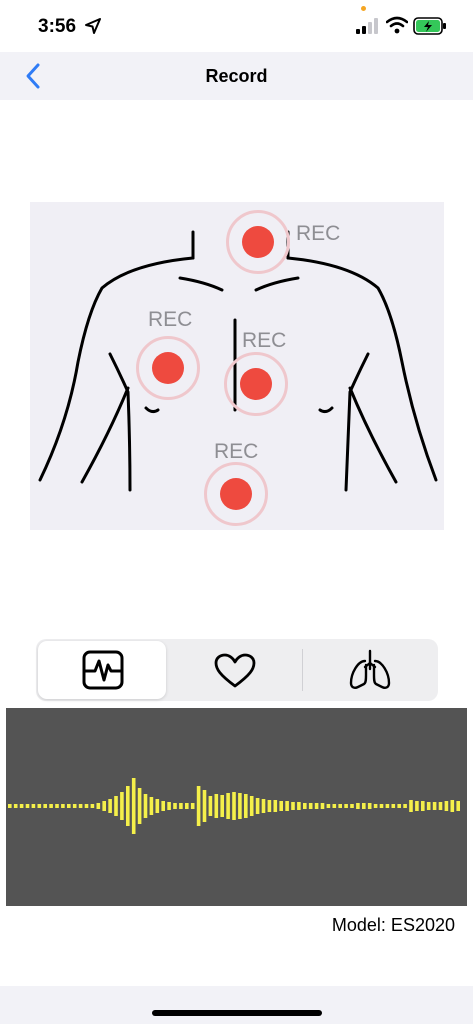 This screenshot has height=1024, width=473. What do you see at coordinates (429, 26) in the screenshot?
I see `battery-charging-icon` at bounding box center [429, 26].